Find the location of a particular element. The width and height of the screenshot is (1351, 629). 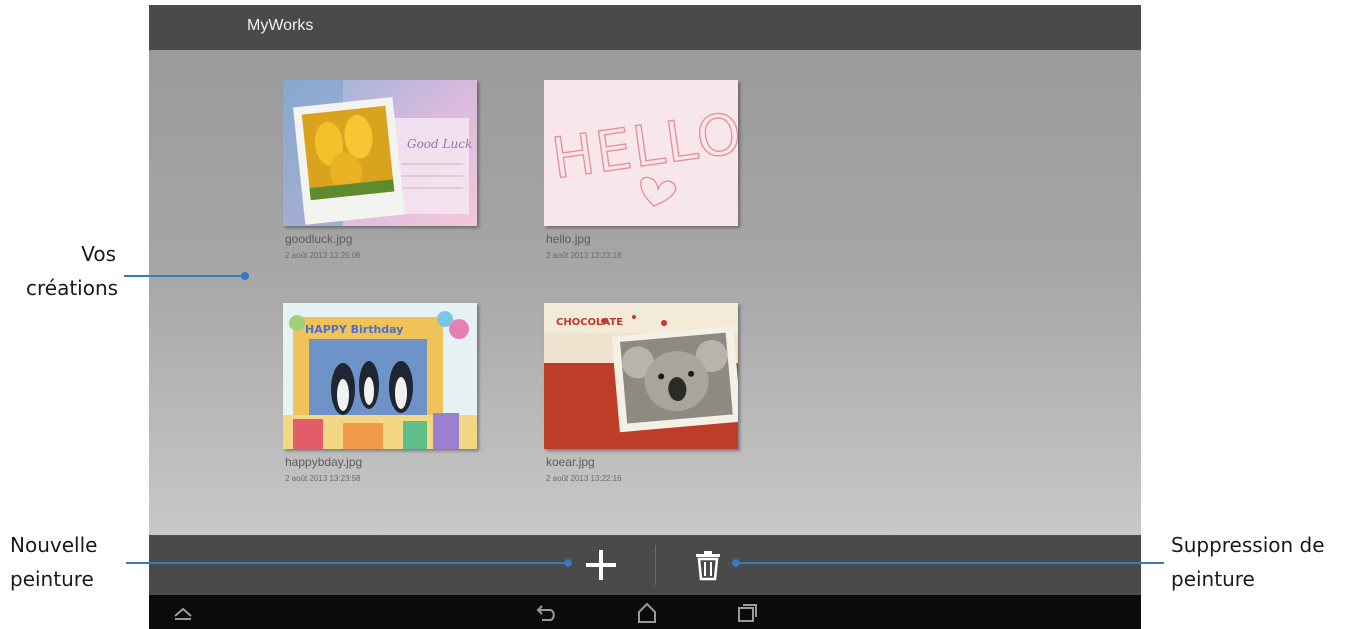

back-icon is located at coordinates (545, 613).